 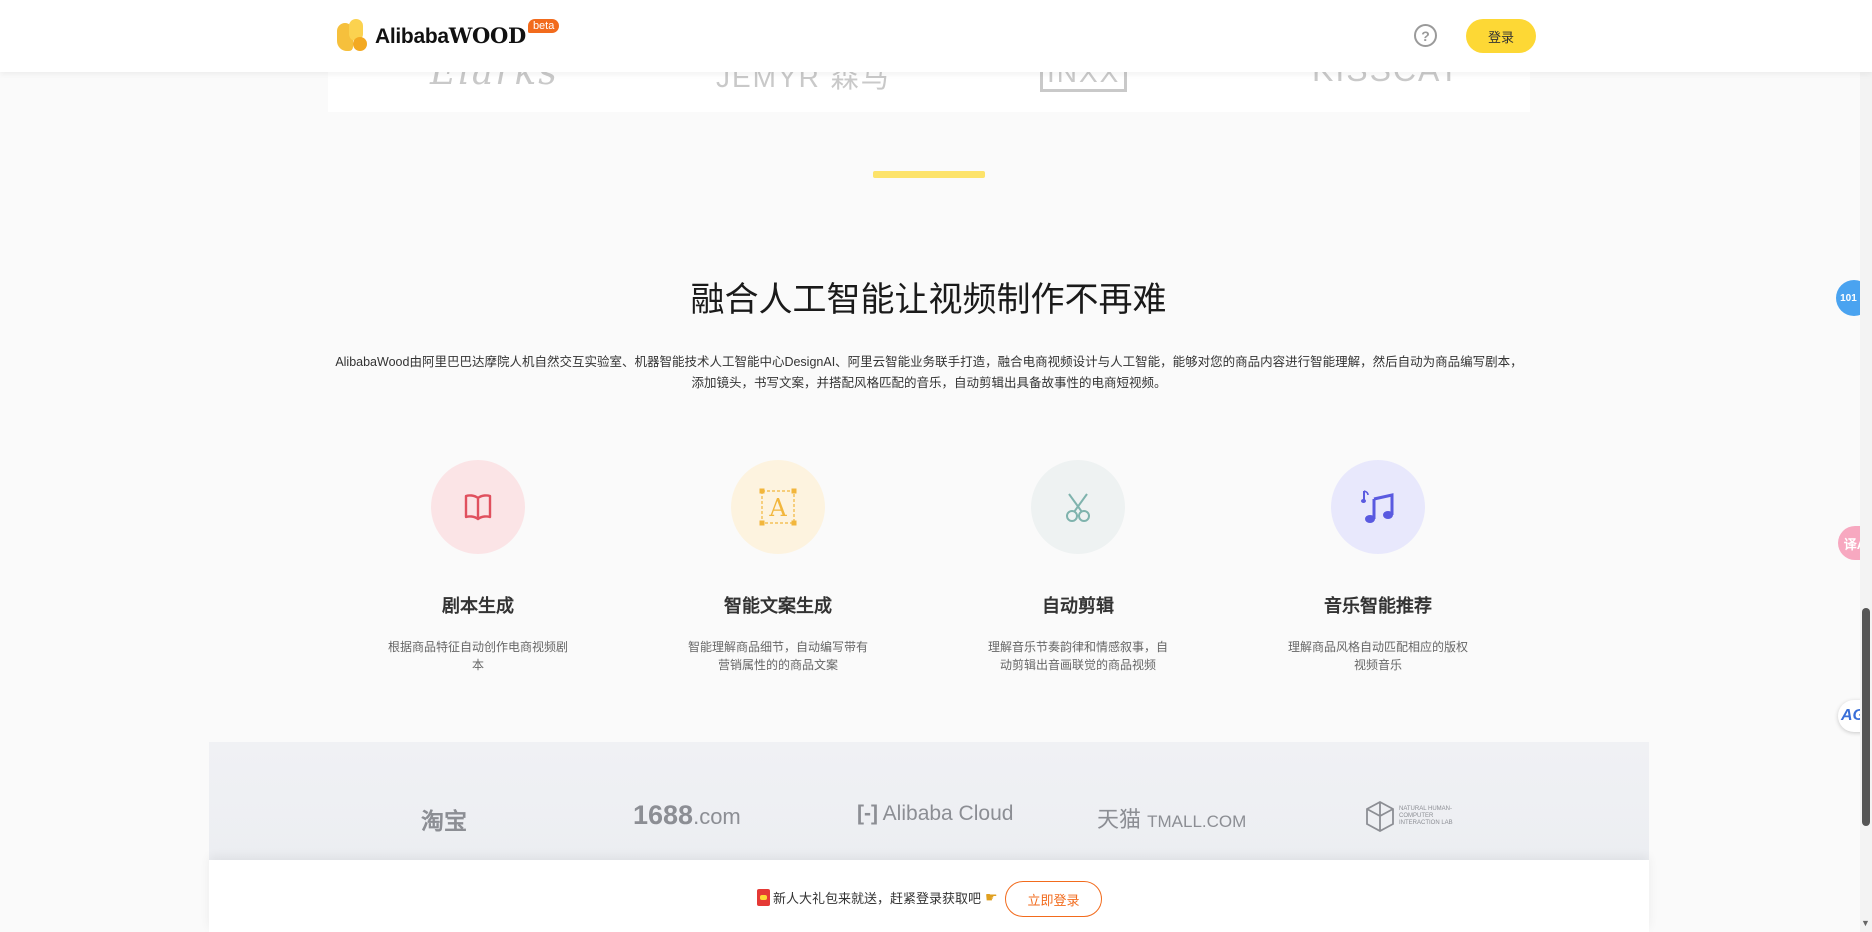 What do you see at coordinates (478, 606) in the screenshot?
I see `feature-title: 剧本生成` at bounding box center [478, 606].